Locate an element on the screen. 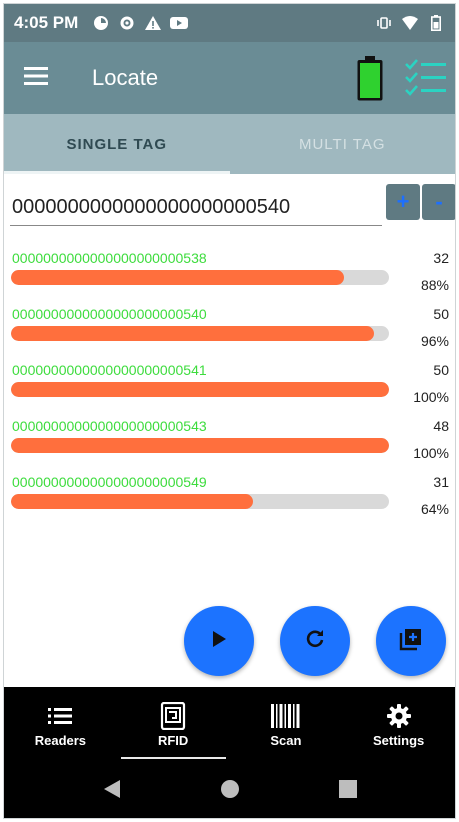 The image size is (459, 822). nav-readers: Readers is located at coordinates (60, 725).